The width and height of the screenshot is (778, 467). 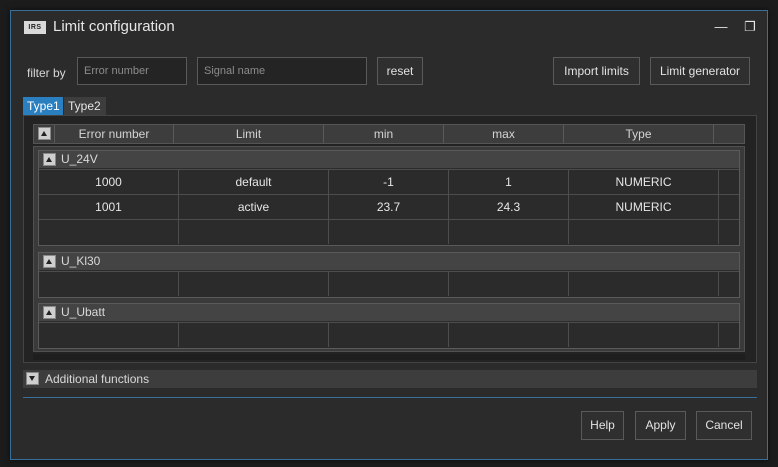 What do you see at coordinates (46, 73) in the screenshot?
I see `filter-by-label: filter by` at bounding box center [46, 73].